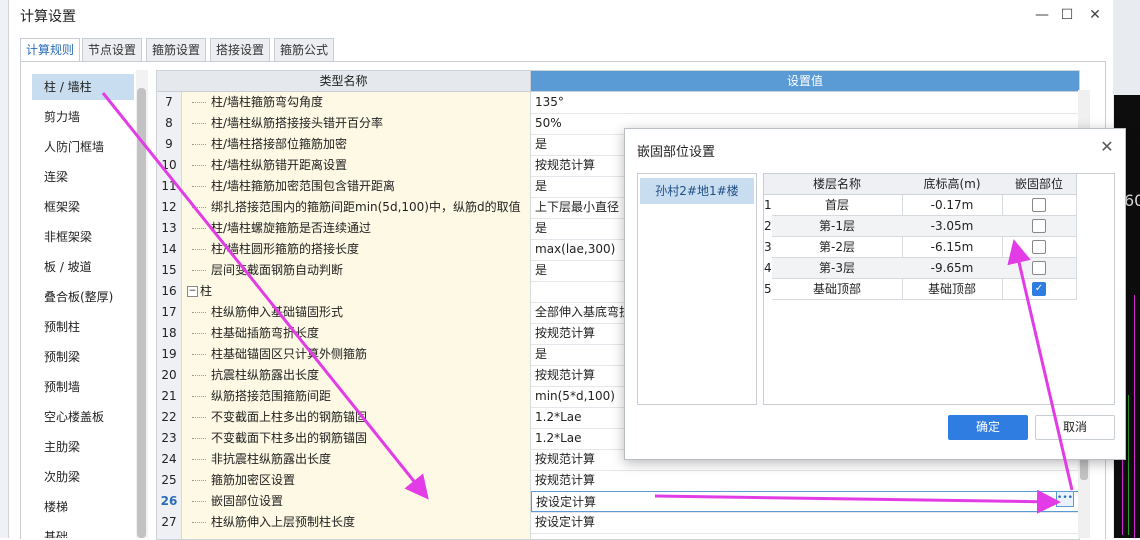  What do you see at coordinates (304, 50) in the screenshot?
I see `tab-stirrup-formula: 箍筋公式` at bounding box center [304, 50].